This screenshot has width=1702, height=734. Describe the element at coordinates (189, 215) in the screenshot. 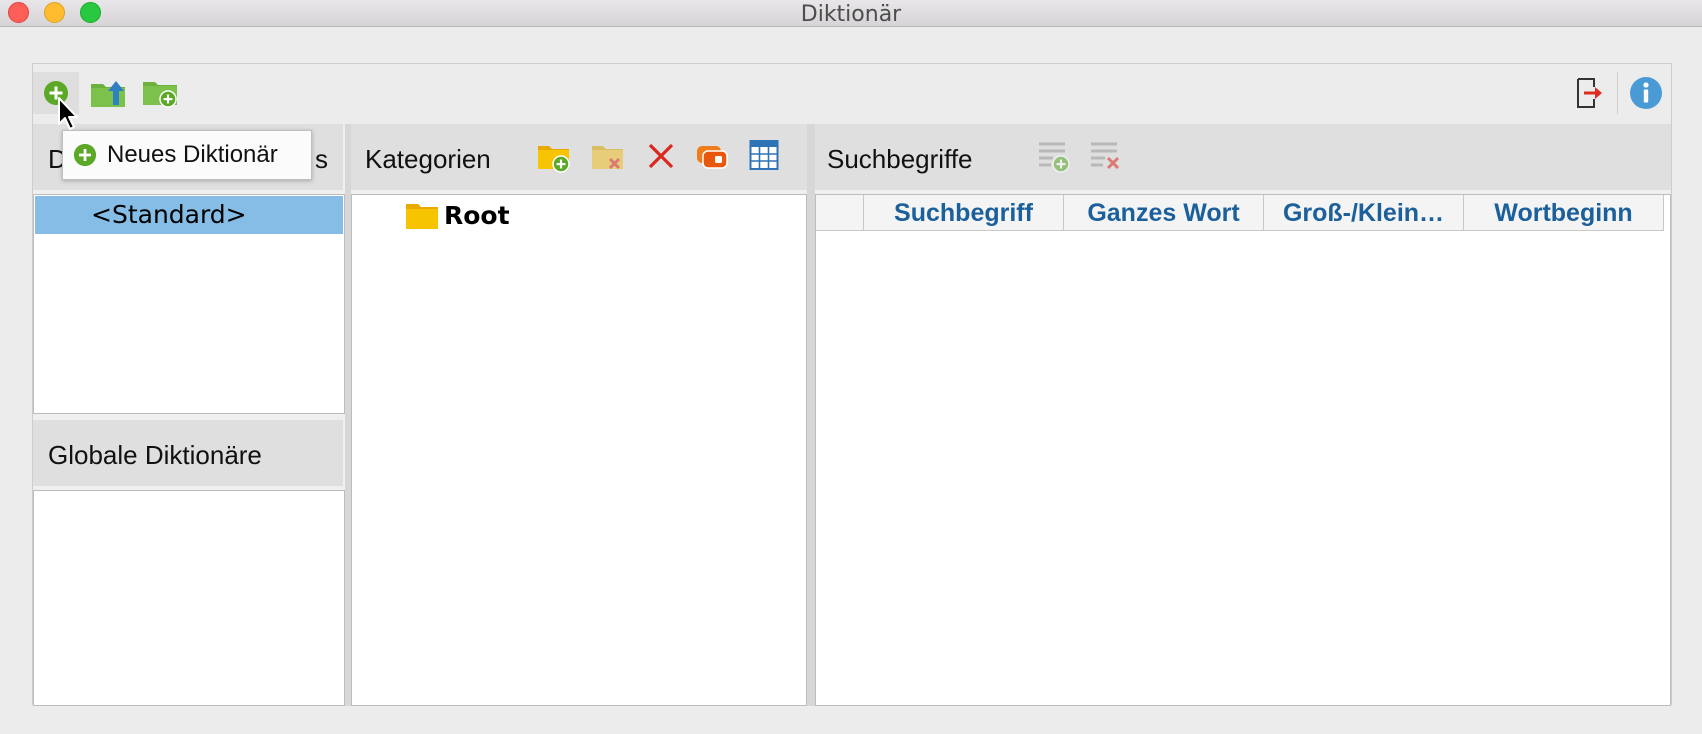

I see `list-item-standard: <Standard>` at that location.